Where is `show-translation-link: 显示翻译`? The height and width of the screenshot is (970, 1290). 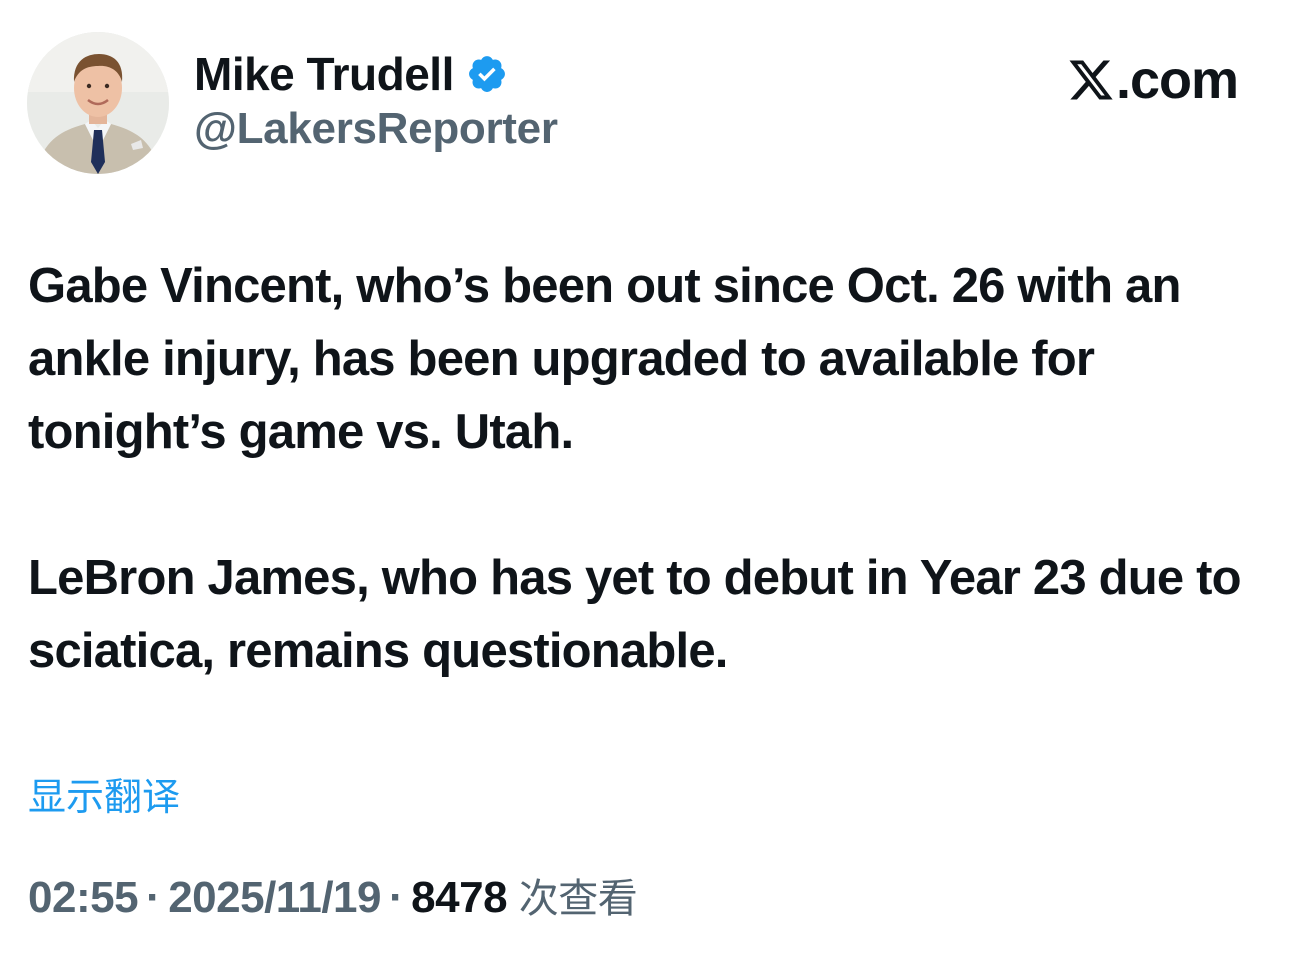 show-translation-link: 显示翻译 is located at coordinates (104, 793).